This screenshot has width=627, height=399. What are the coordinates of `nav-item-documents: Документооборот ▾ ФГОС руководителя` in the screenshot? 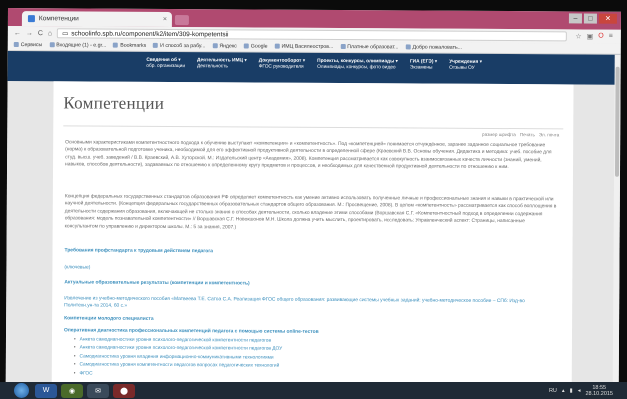 It's located at (281, 70).